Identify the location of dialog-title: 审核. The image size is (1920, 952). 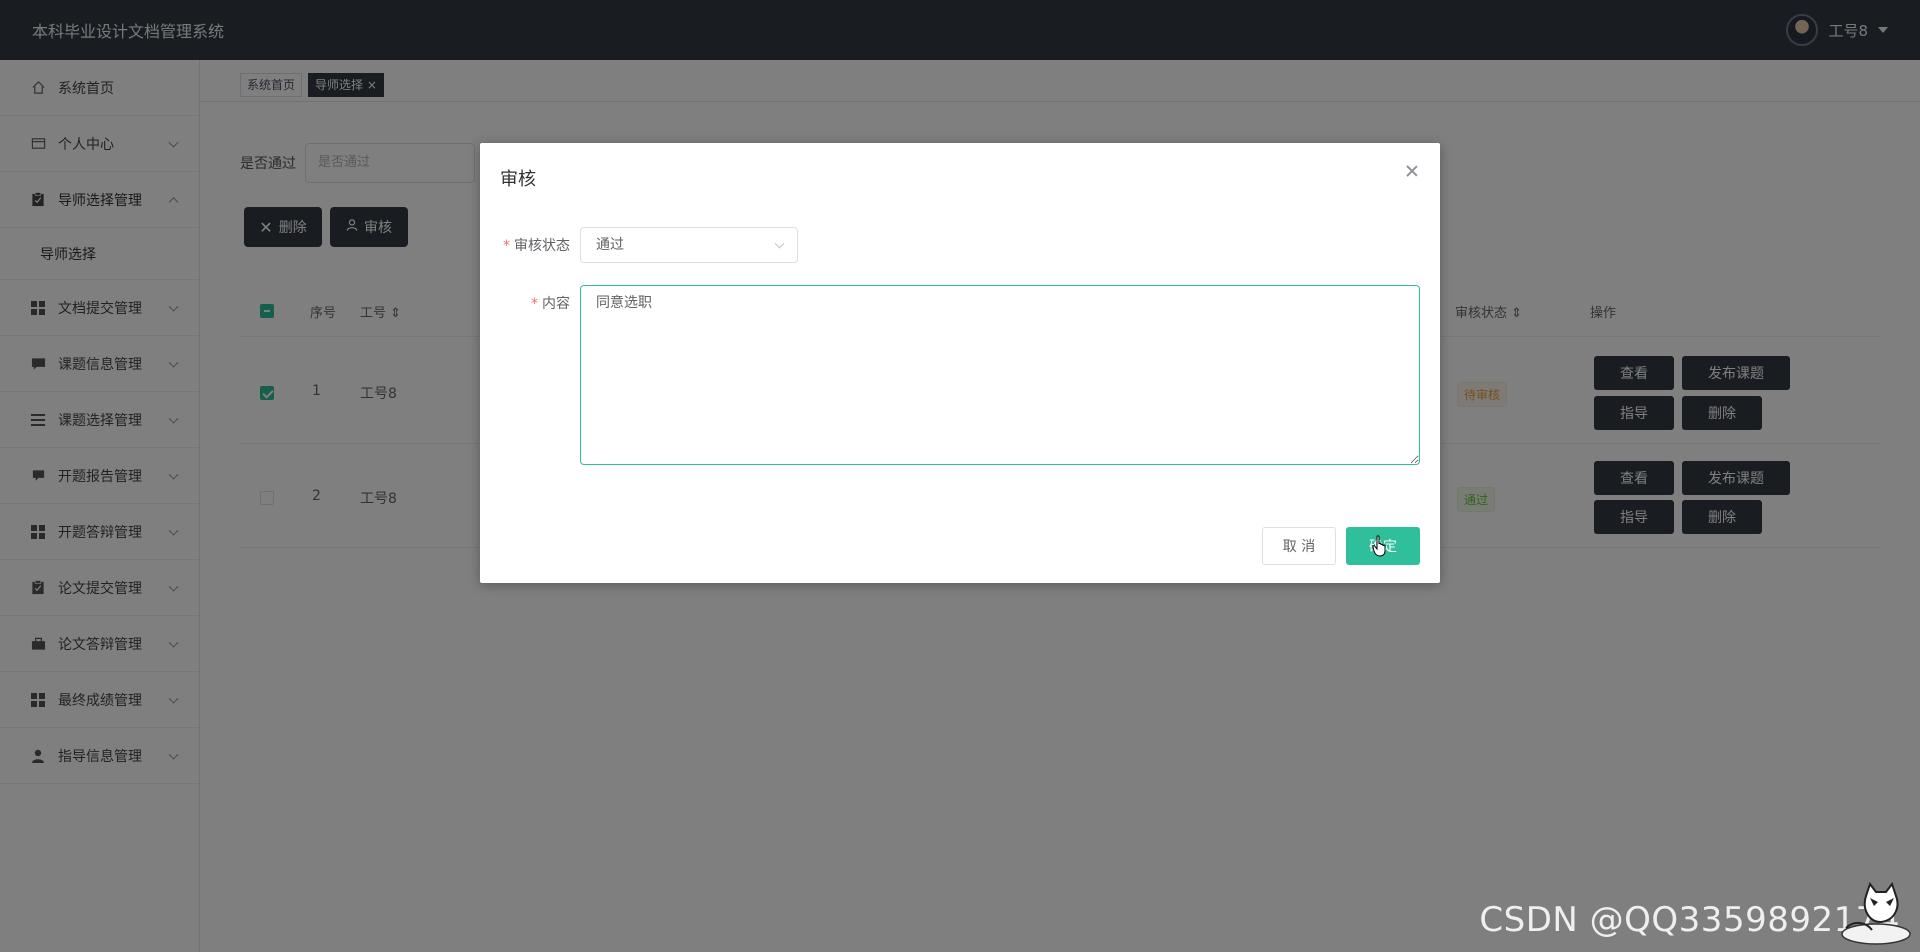
(518, 179).